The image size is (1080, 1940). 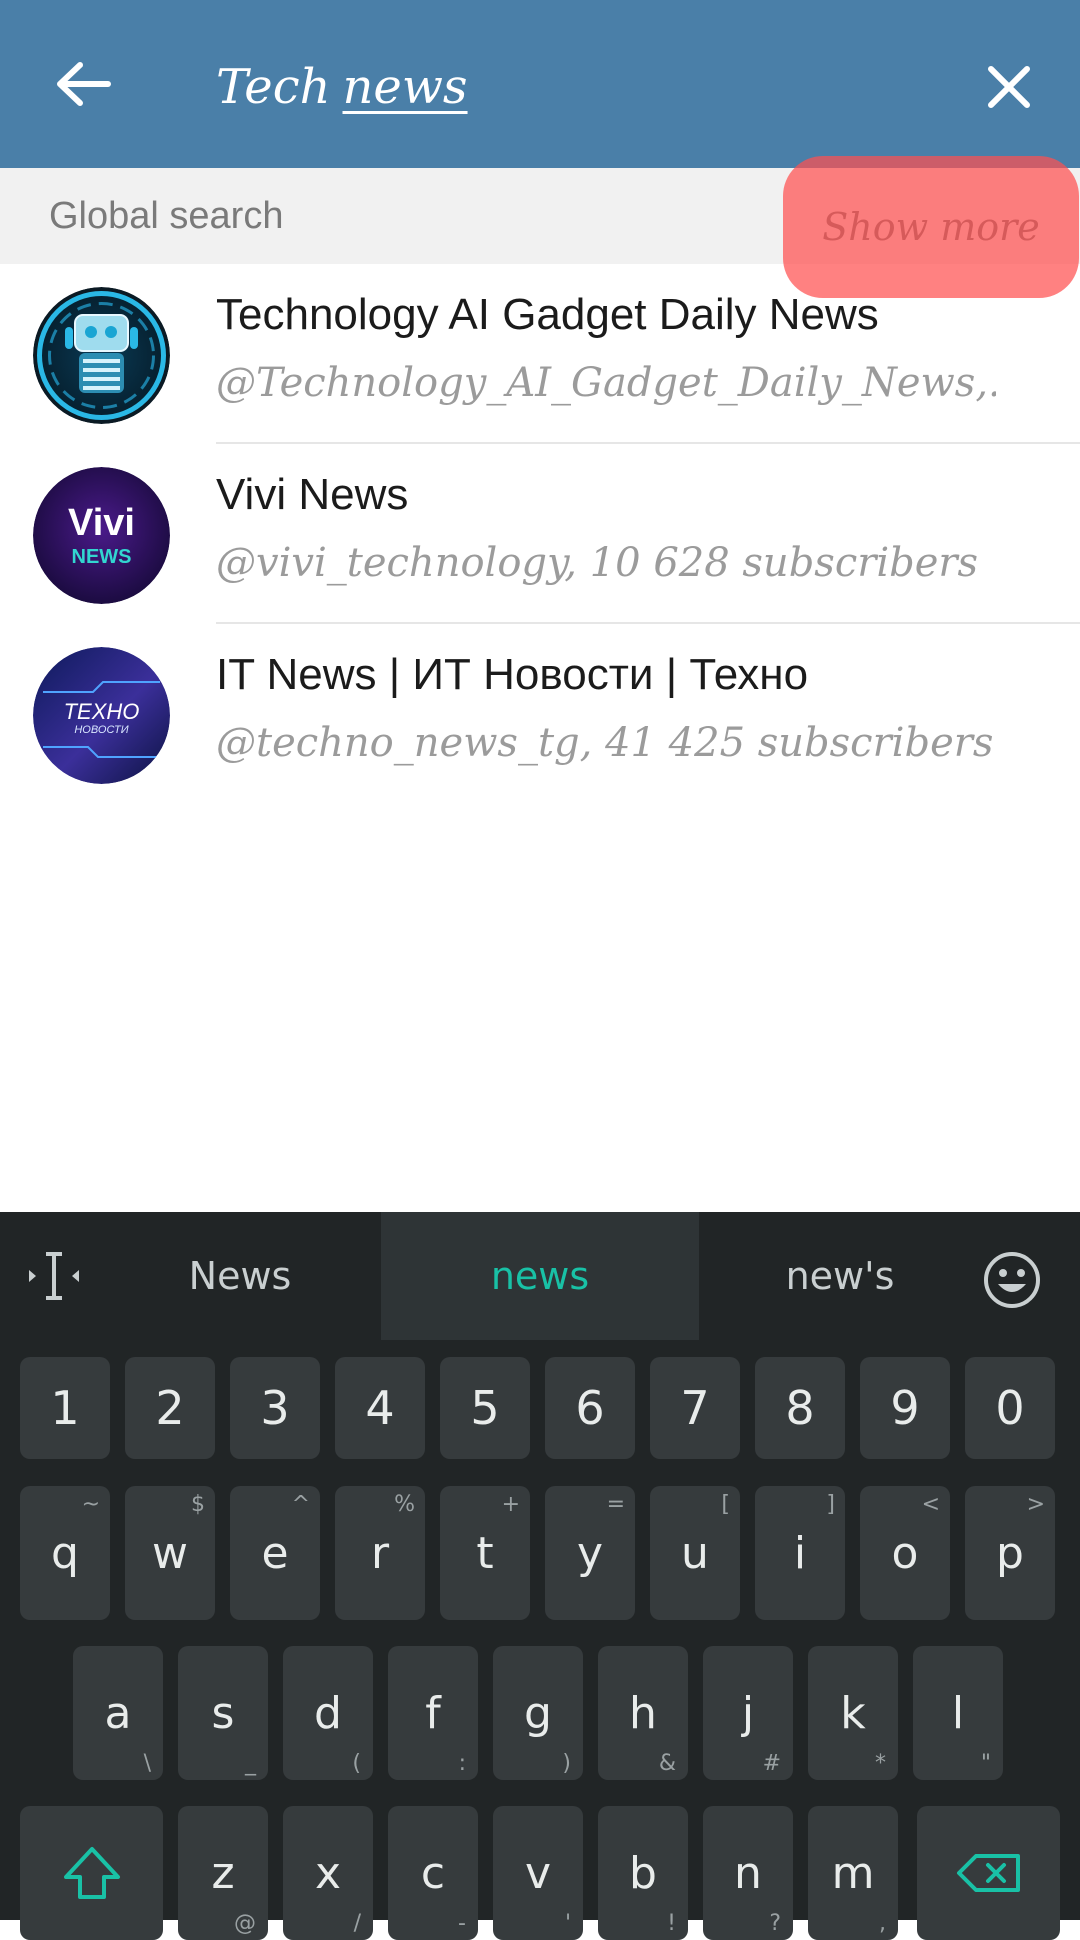 I want to click on key-q: q ~, so click(x=65, y=1553).